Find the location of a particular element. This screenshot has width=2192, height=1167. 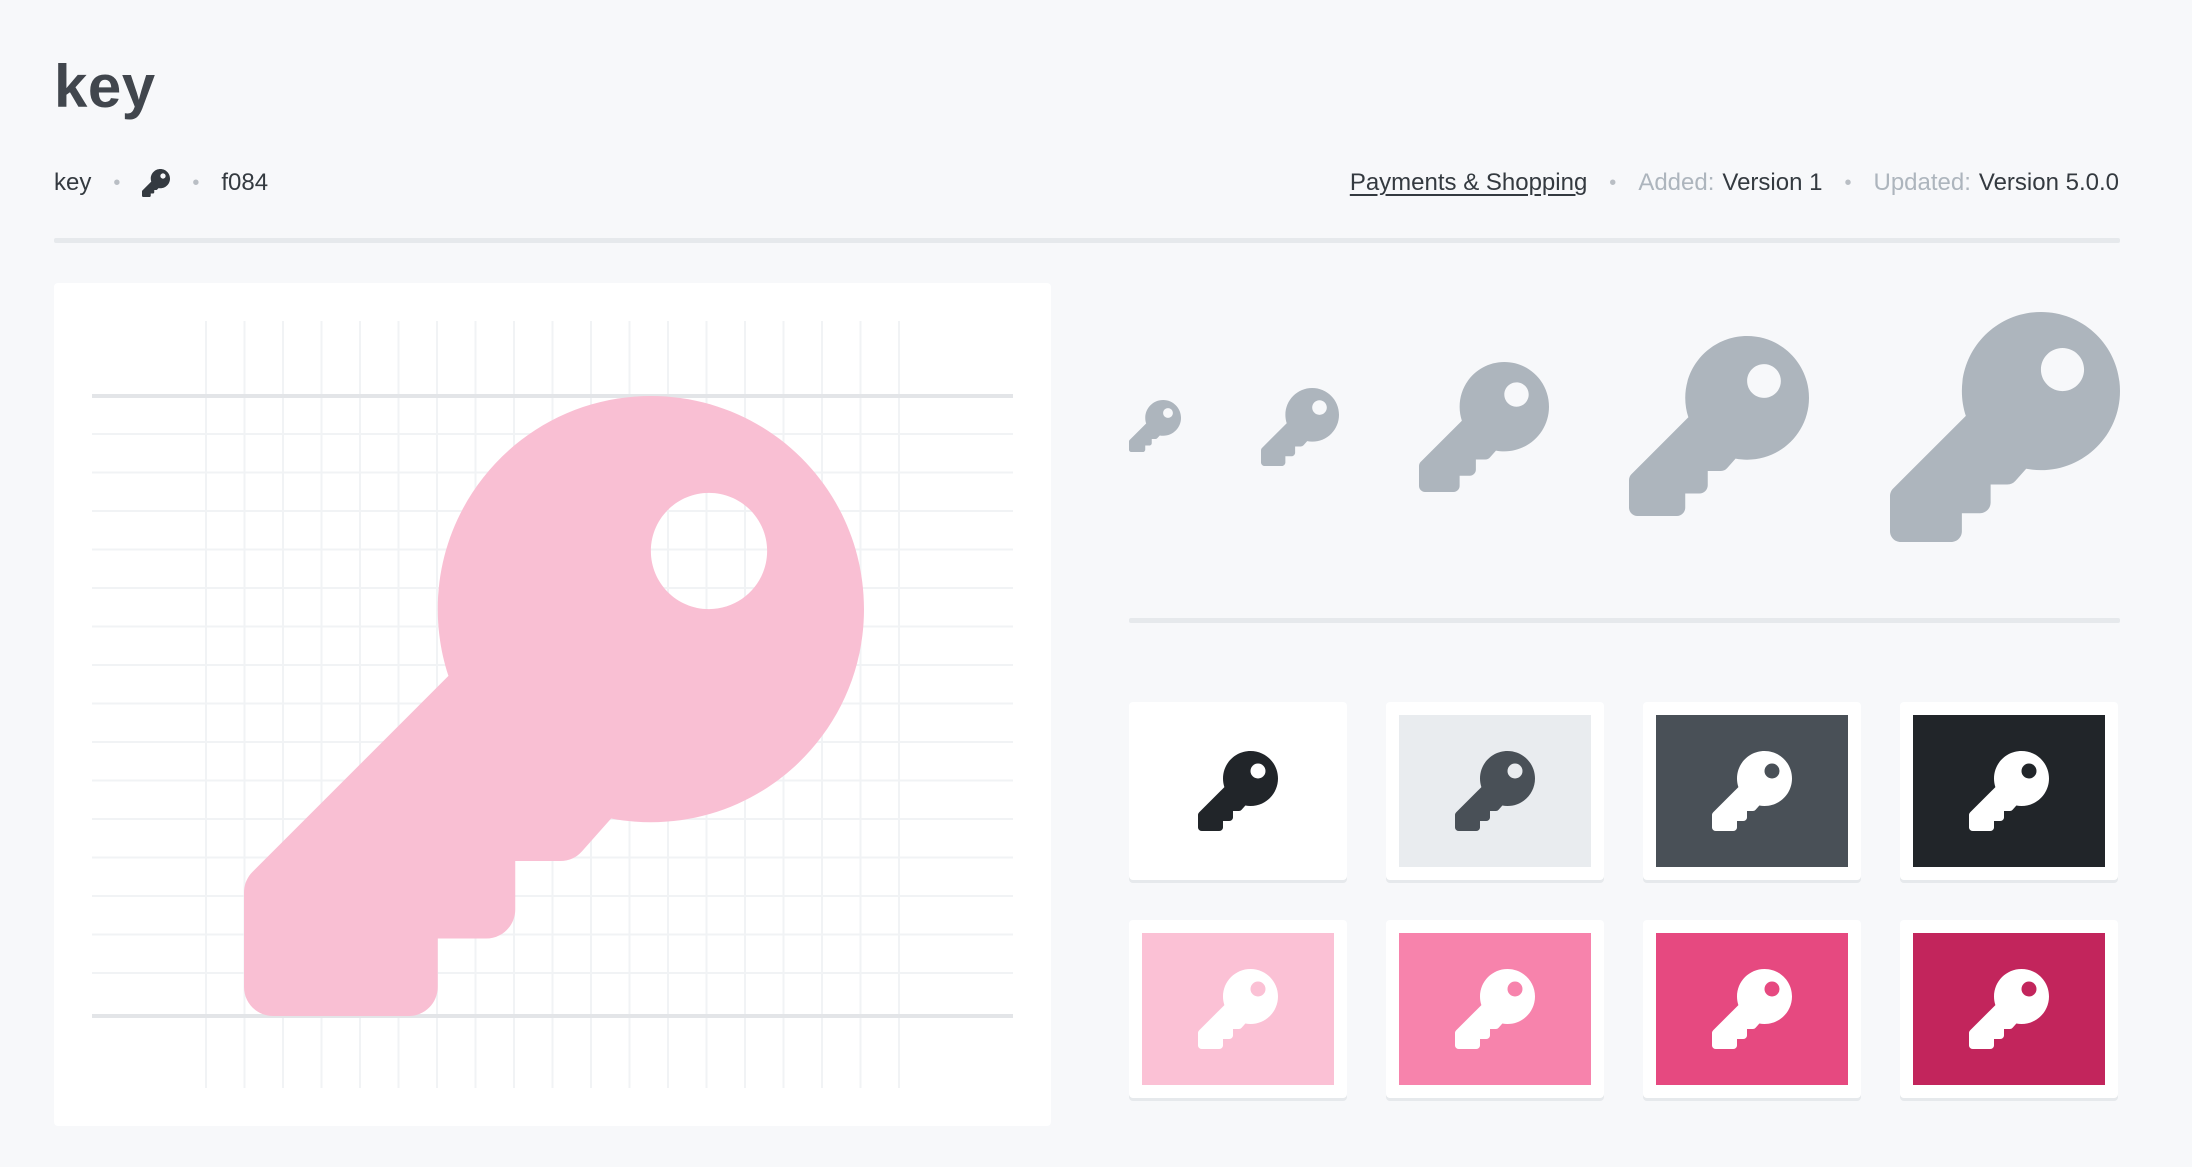

swatch-pink-darker is located at coordinates (2009, 1009).